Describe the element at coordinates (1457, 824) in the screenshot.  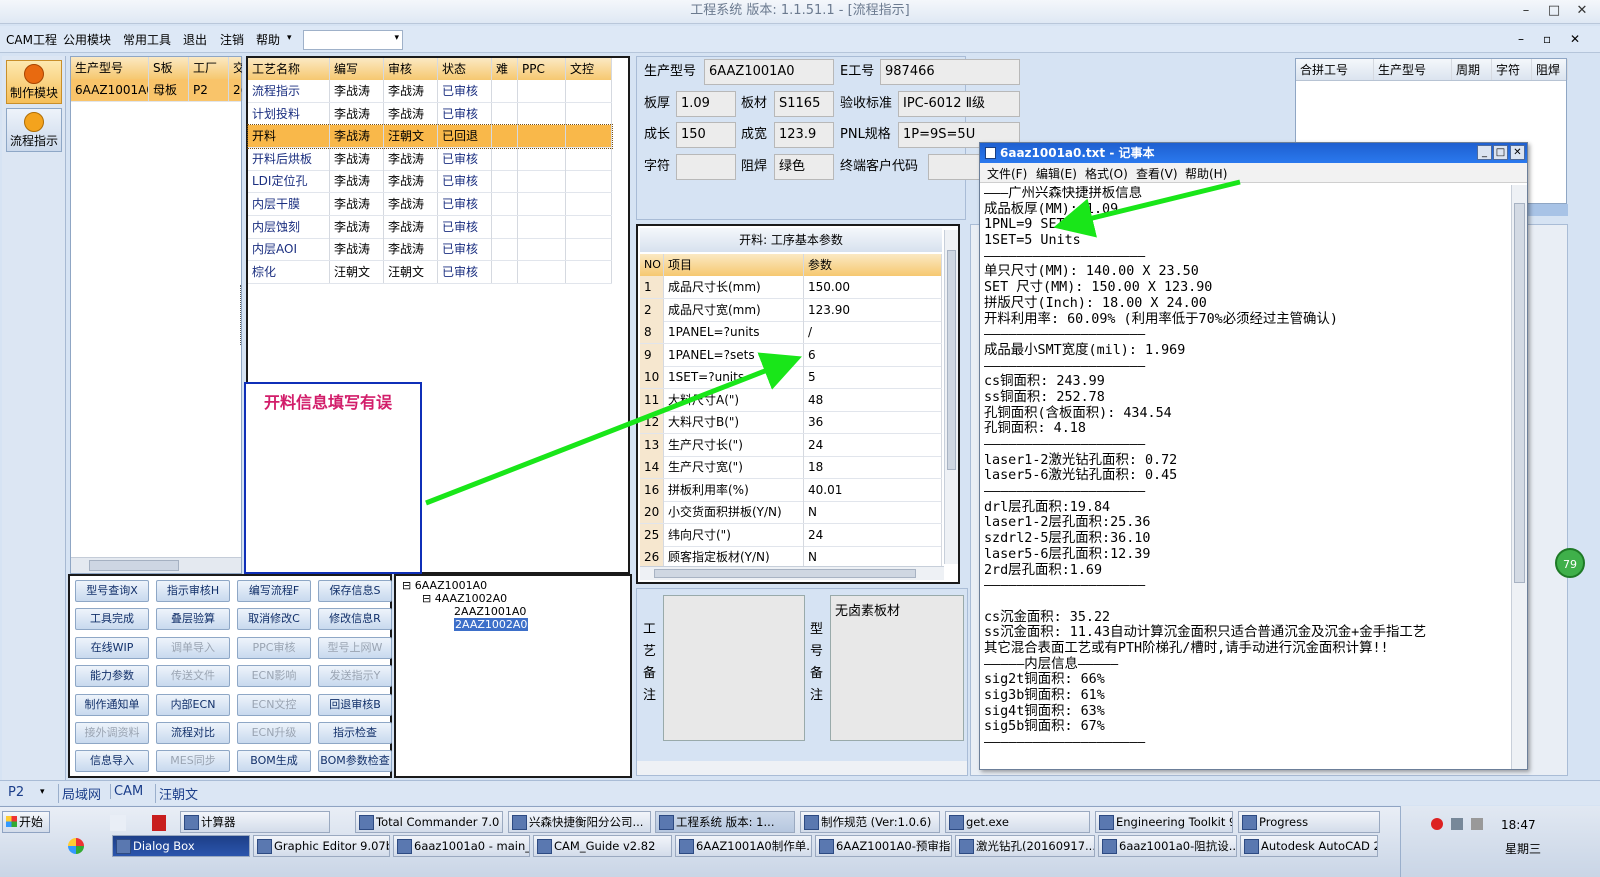
I see `network-icon` at that location.